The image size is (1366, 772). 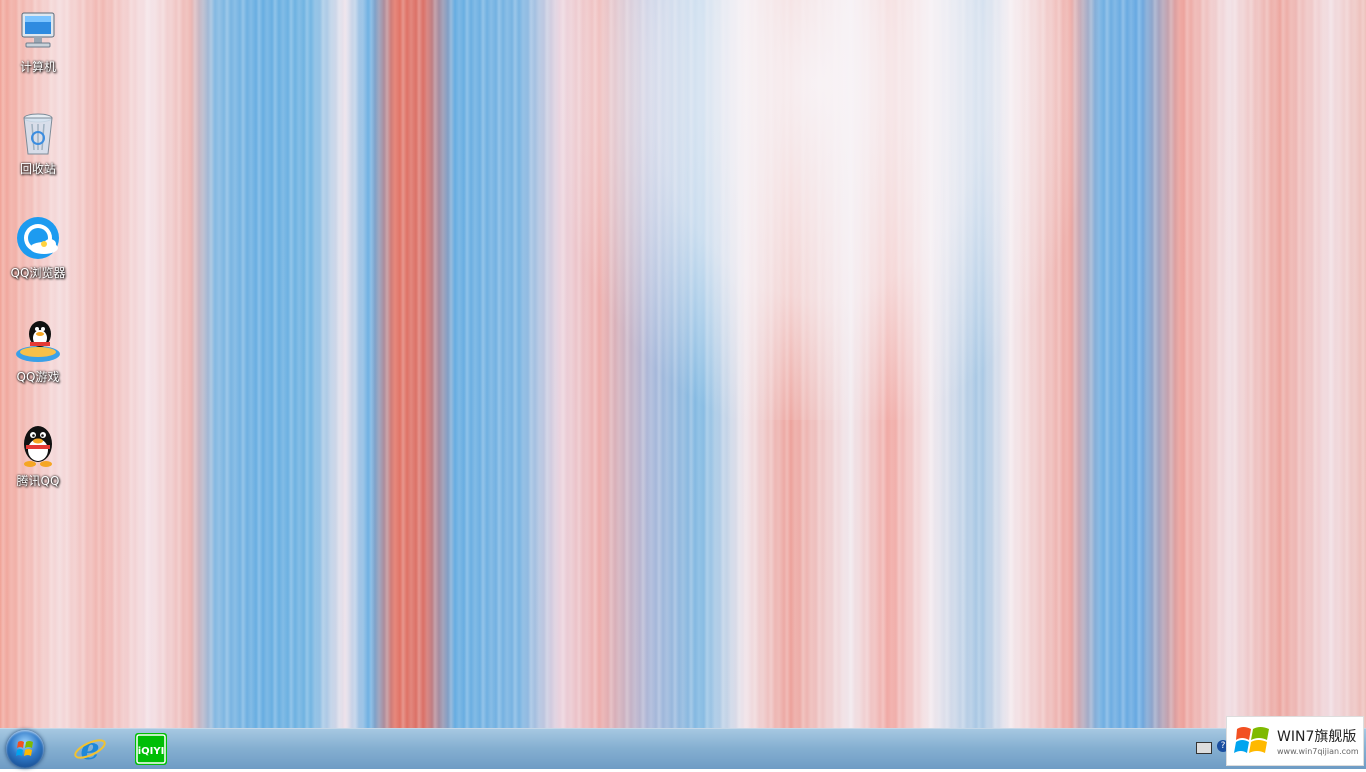 I want to click on desktop-icon-tencent-qq: 腾讯QQ, so click(x=38, y=455).